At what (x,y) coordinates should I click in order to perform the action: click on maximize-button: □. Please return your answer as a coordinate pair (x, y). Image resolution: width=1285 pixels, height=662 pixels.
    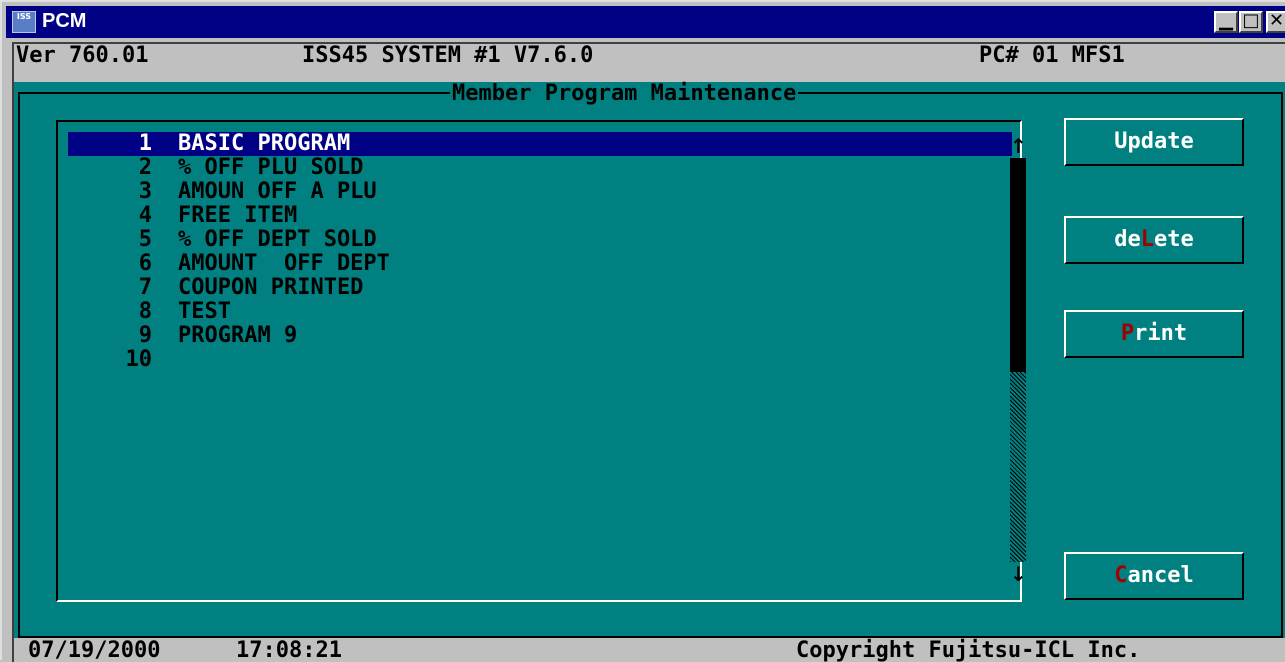
    Looking at the image, I should click on (1251, 22).